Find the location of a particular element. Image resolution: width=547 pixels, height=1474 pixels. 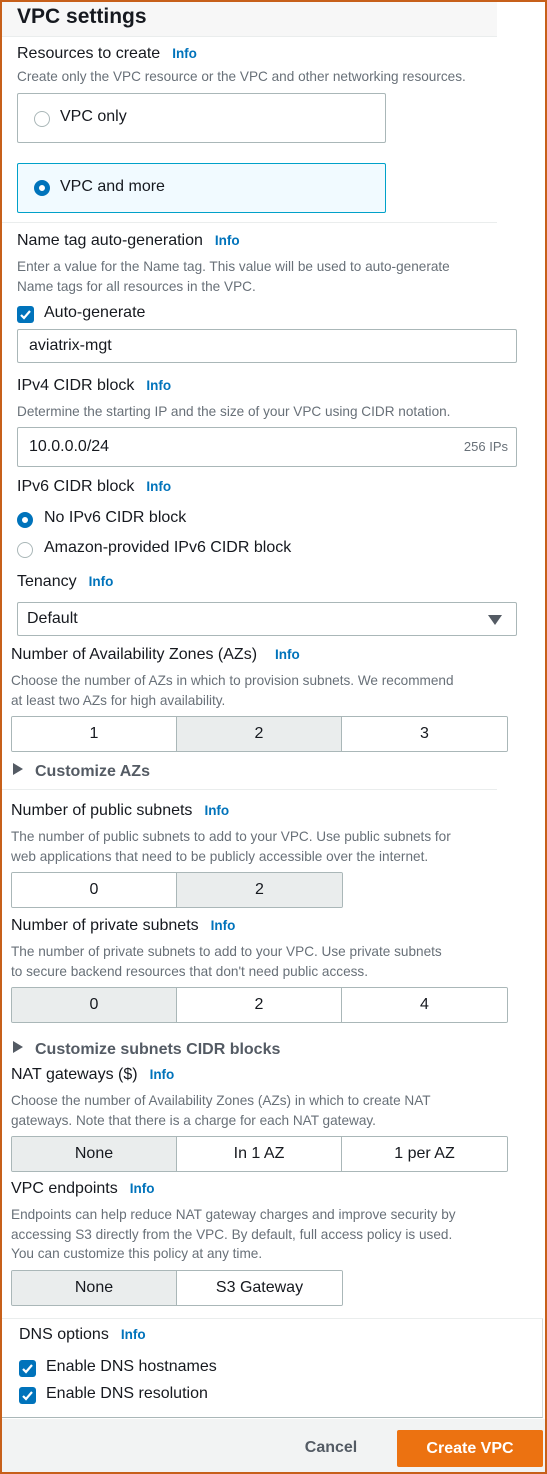

cancel-button: Cancel is located at coordinates (331, 1448).